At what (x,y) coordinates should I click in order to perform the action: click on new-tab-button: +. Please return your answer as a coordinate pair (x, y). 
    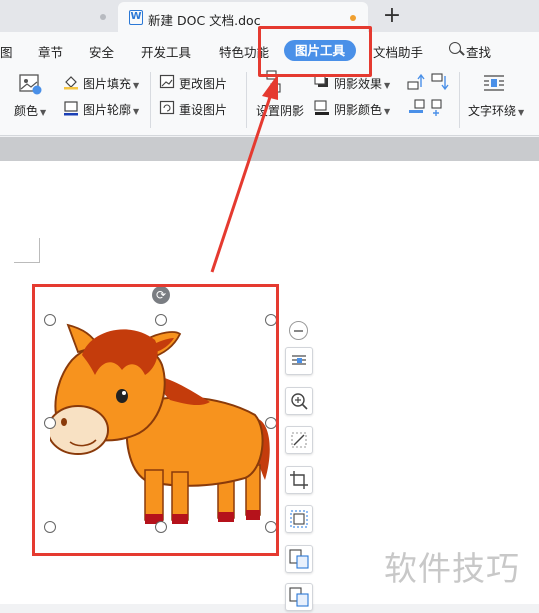
    Looking at the image, I should click on (392, 16).